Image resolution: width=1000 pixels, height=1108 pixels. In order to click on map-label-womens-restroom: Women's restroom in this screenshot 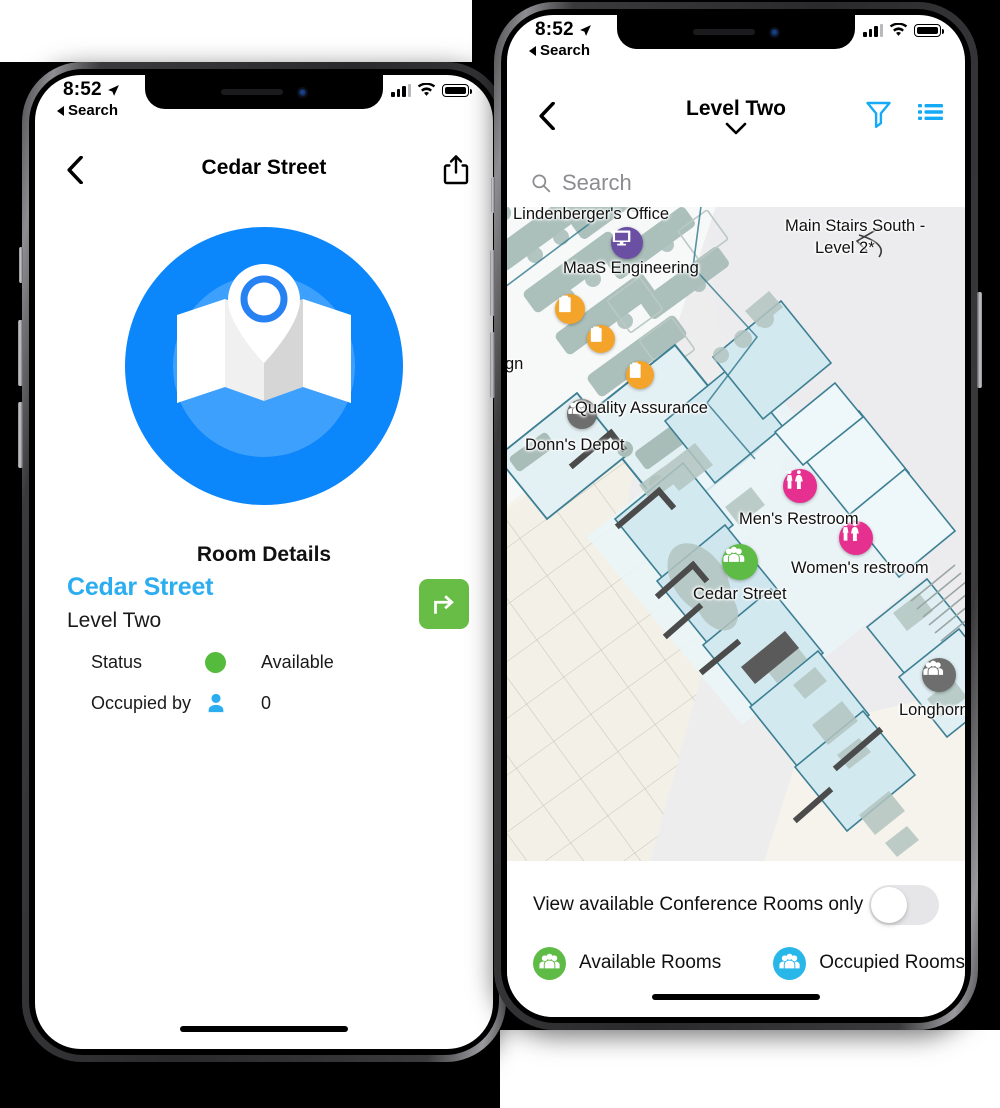, I will do `click(860, 568)`.